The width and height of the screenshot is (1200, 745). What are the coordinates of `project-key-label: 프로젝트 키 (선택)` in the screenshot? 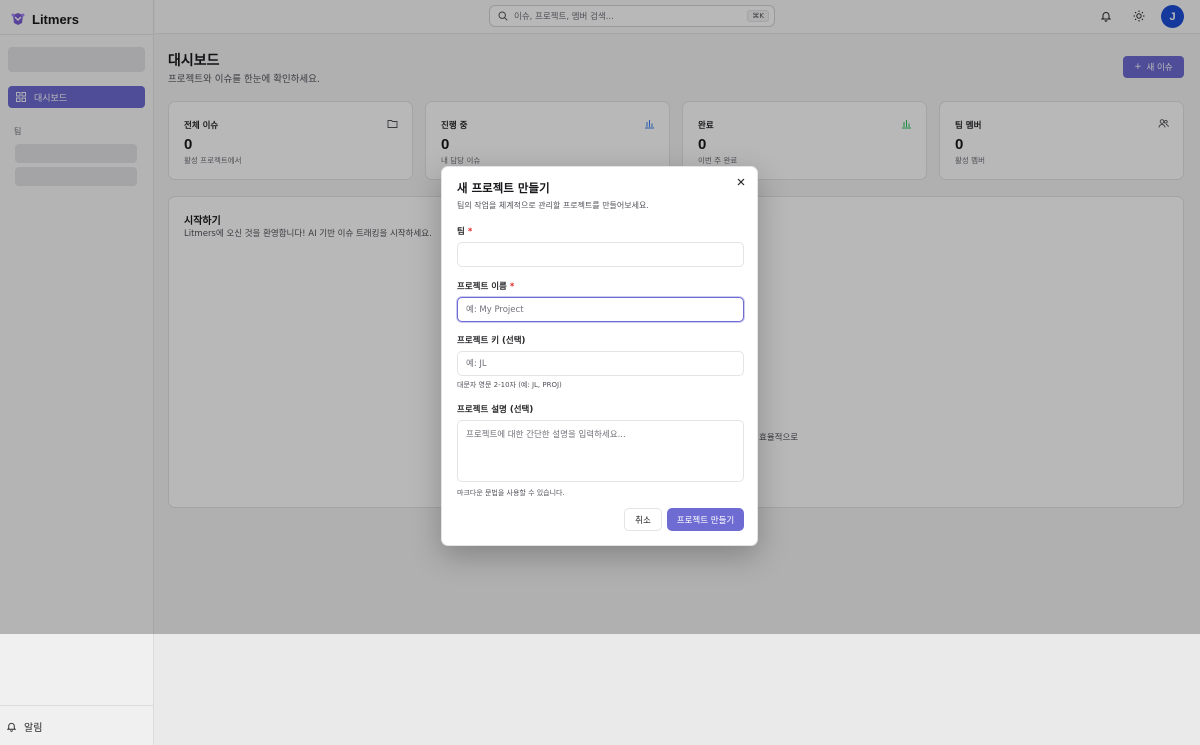 It's located at (491, 341).